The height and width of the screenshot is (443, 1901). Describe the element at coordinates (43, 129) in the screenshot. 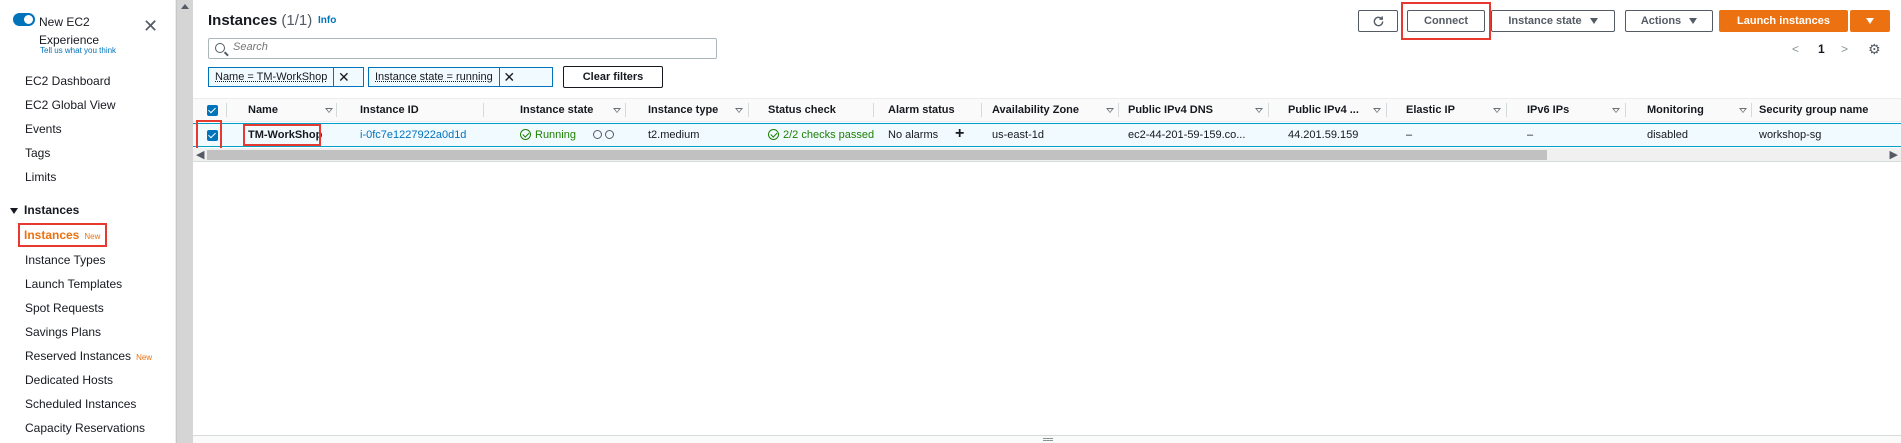

I see `sidebar-item-events: Events` at that location.